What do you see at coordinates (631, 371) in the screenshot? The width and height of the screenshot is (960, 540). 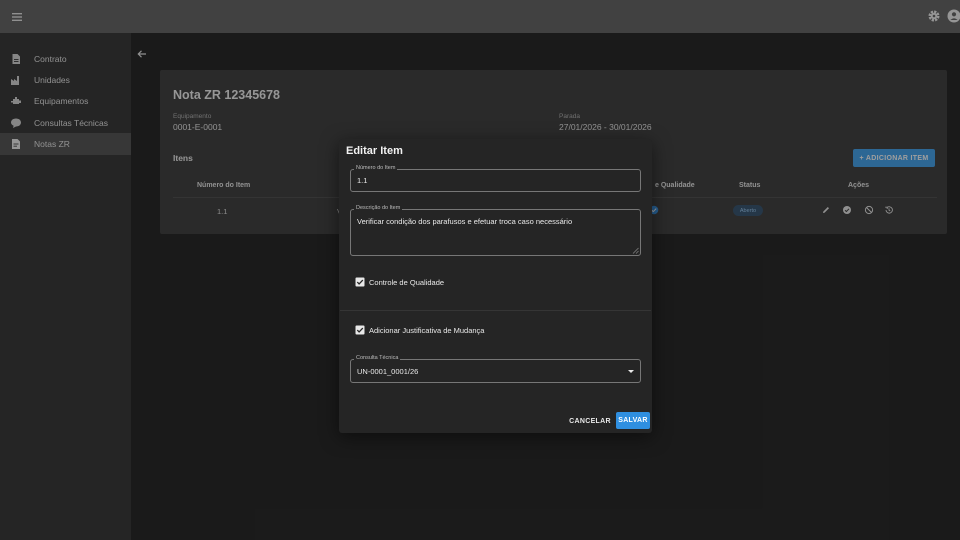 I see `chevron-down-icon` at bounding box center [631, 371].